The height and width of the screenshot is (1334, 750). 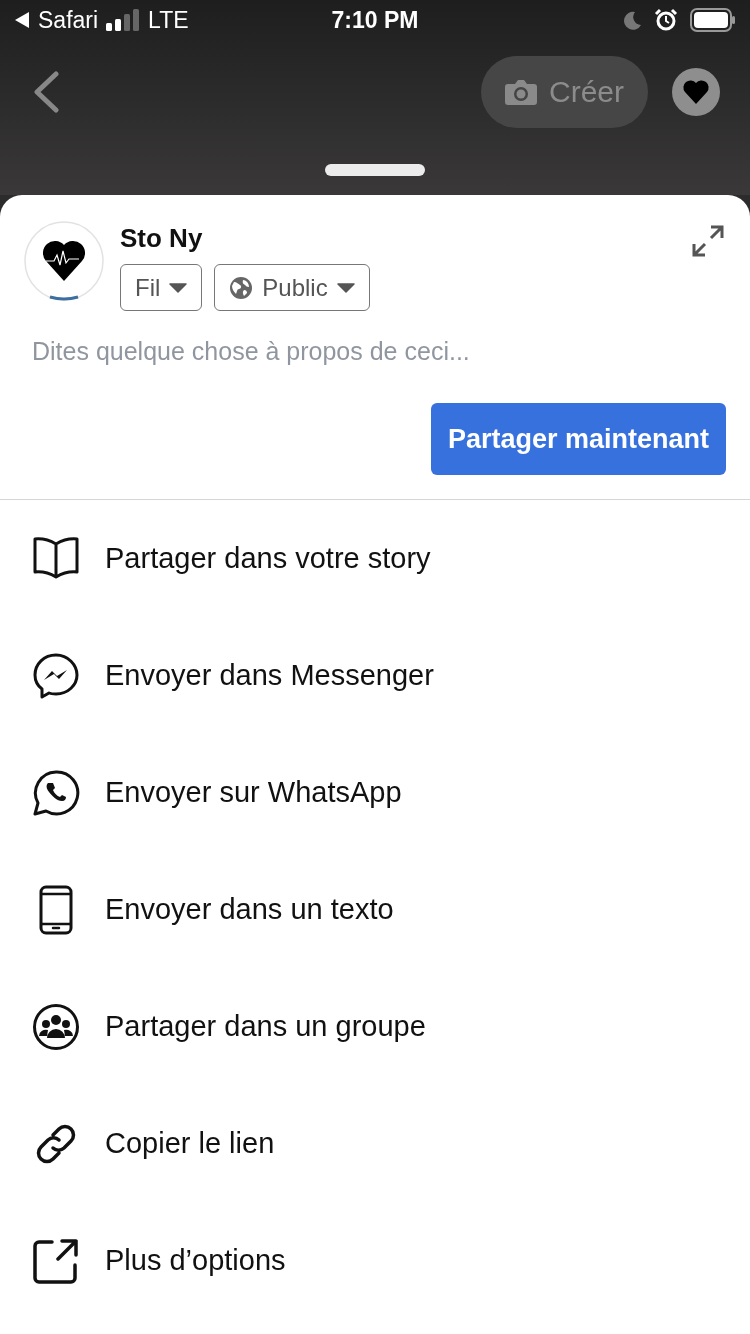 What do you see at coordinates (708, 241) in the screenshot?
I see `expand-icon` at bounding box center [708, 241].